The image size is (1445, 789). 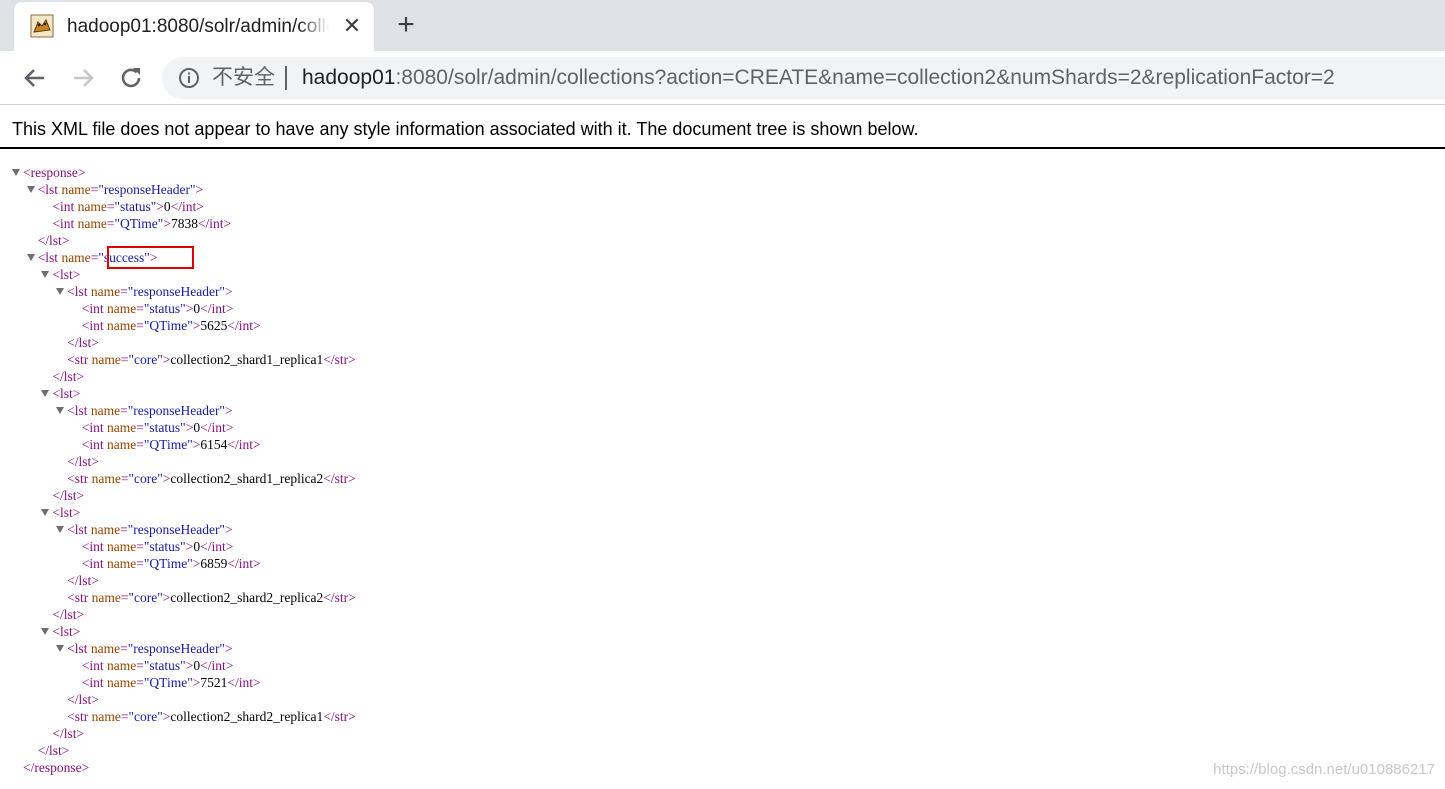 I want to click on xml-text: collection2_shard2_replica1, so click(x=247, y=716).